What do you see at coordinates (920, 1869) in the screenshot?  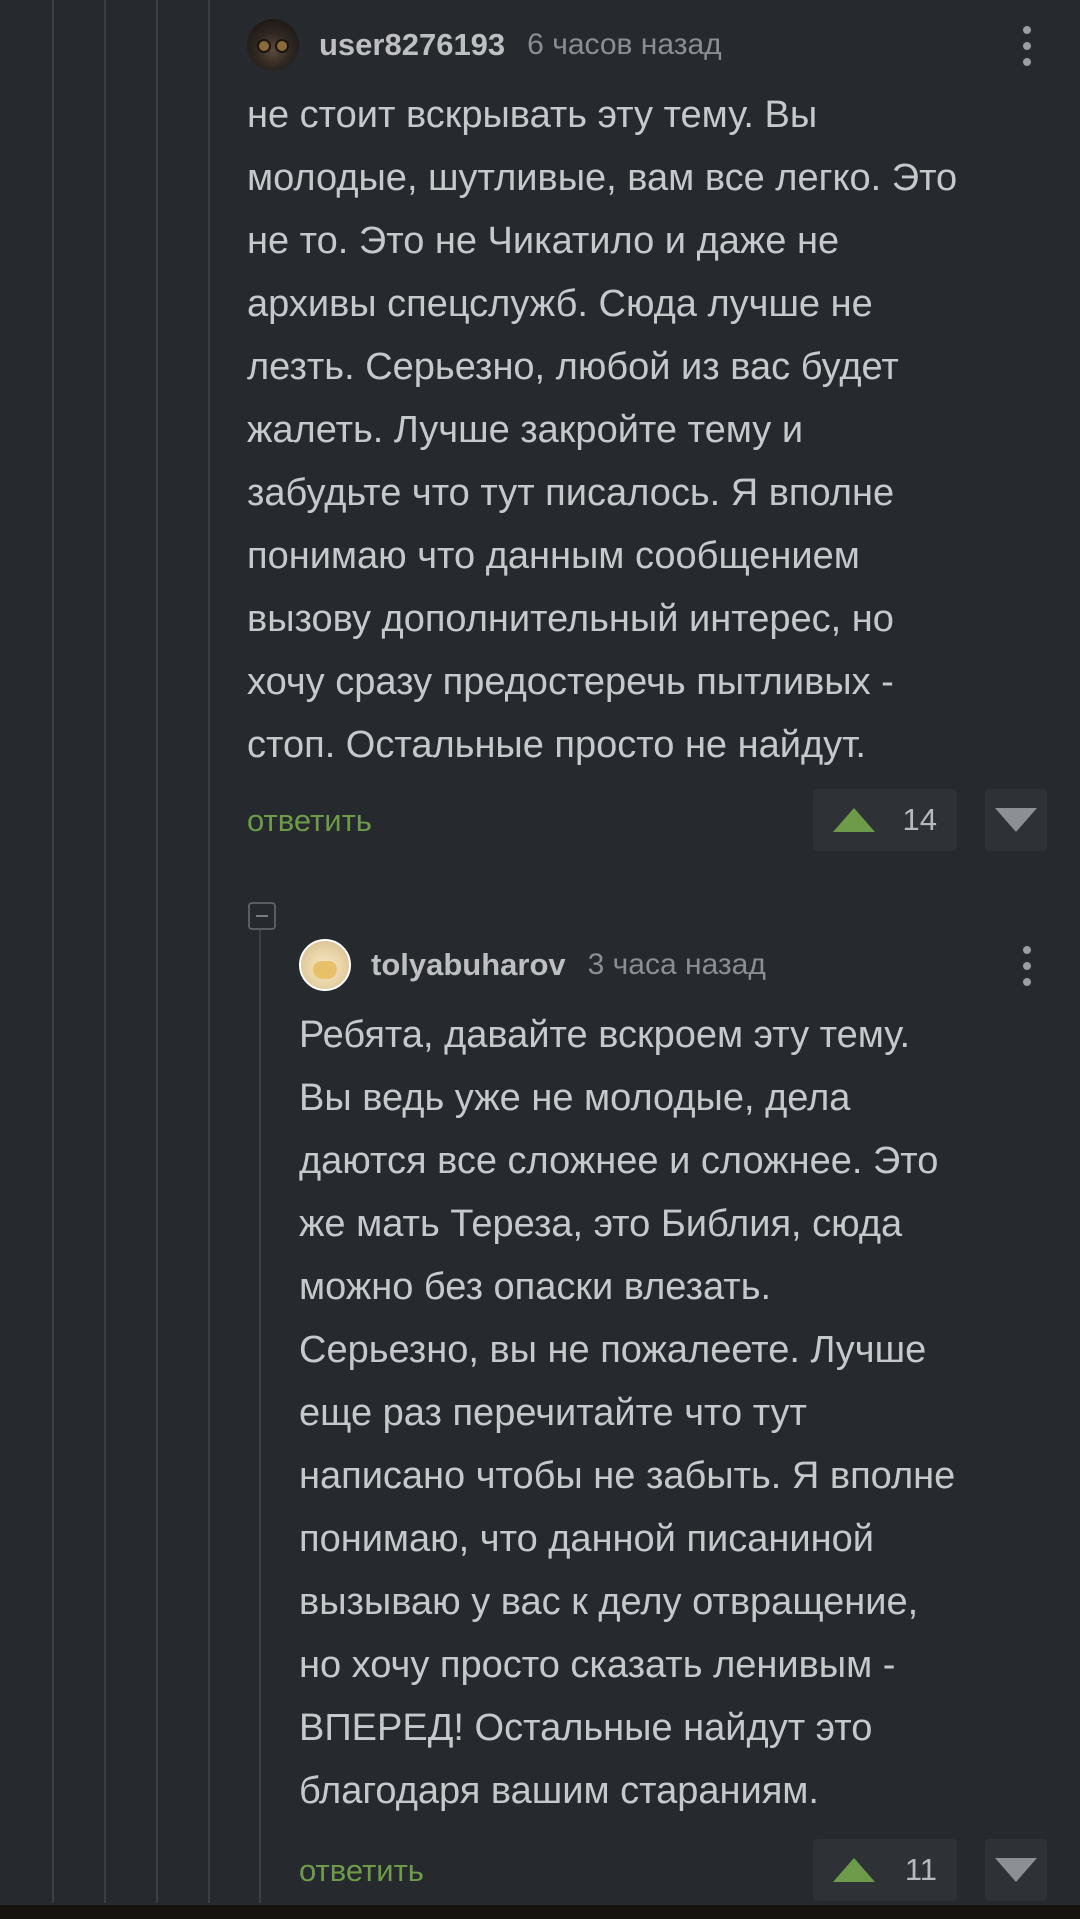 I see `rating-count: 11` at bounding box center [920, 1869].